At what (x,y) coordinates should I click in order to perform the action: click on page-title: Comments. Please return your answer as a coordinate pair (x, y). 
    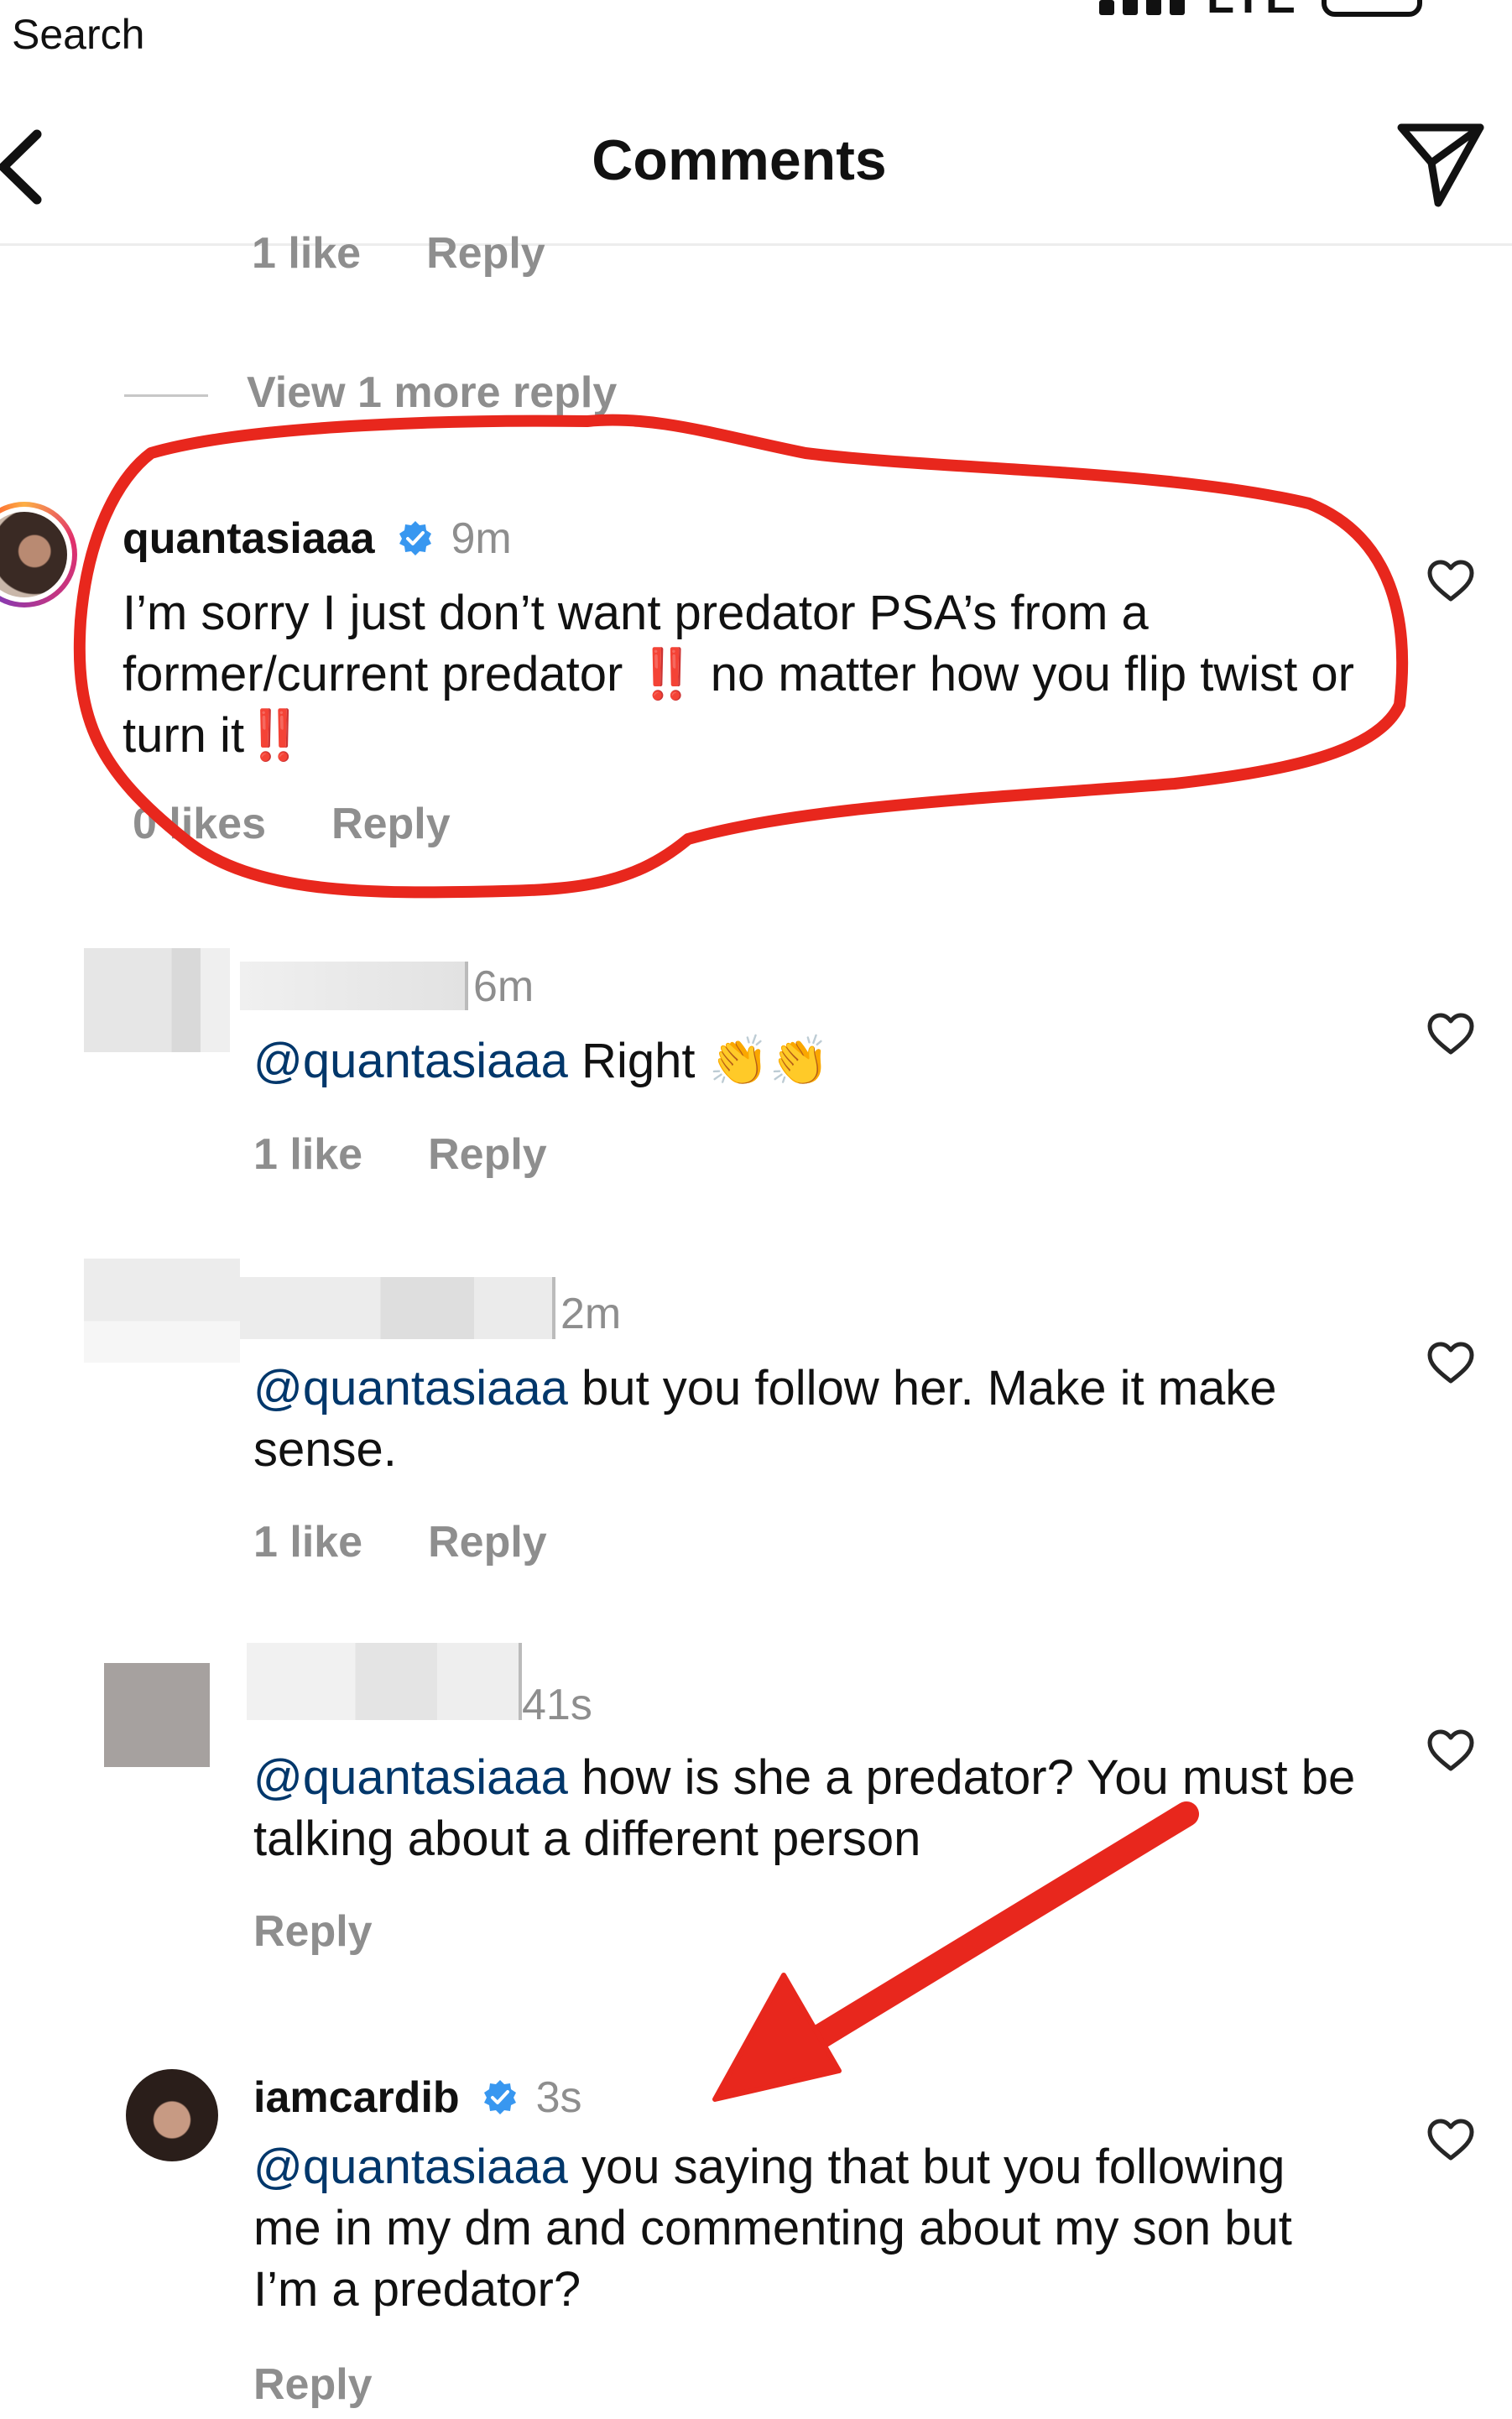
    Looking at the image, I should click on (739, 160).